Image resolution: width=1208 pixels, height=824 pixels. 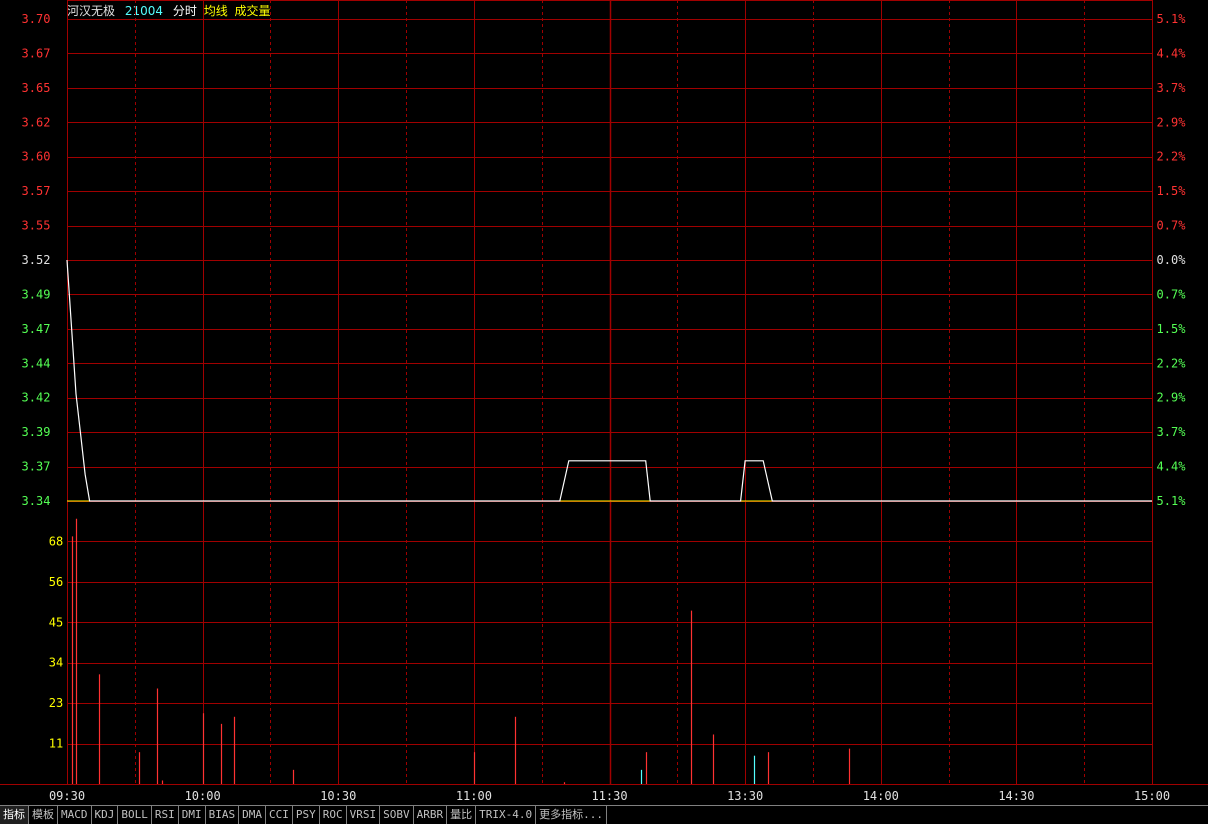 What do you see at coordinates (36, 53) in the screenshot?
I see `price-tick-label: 3.67` at bounding box center [36, 53].